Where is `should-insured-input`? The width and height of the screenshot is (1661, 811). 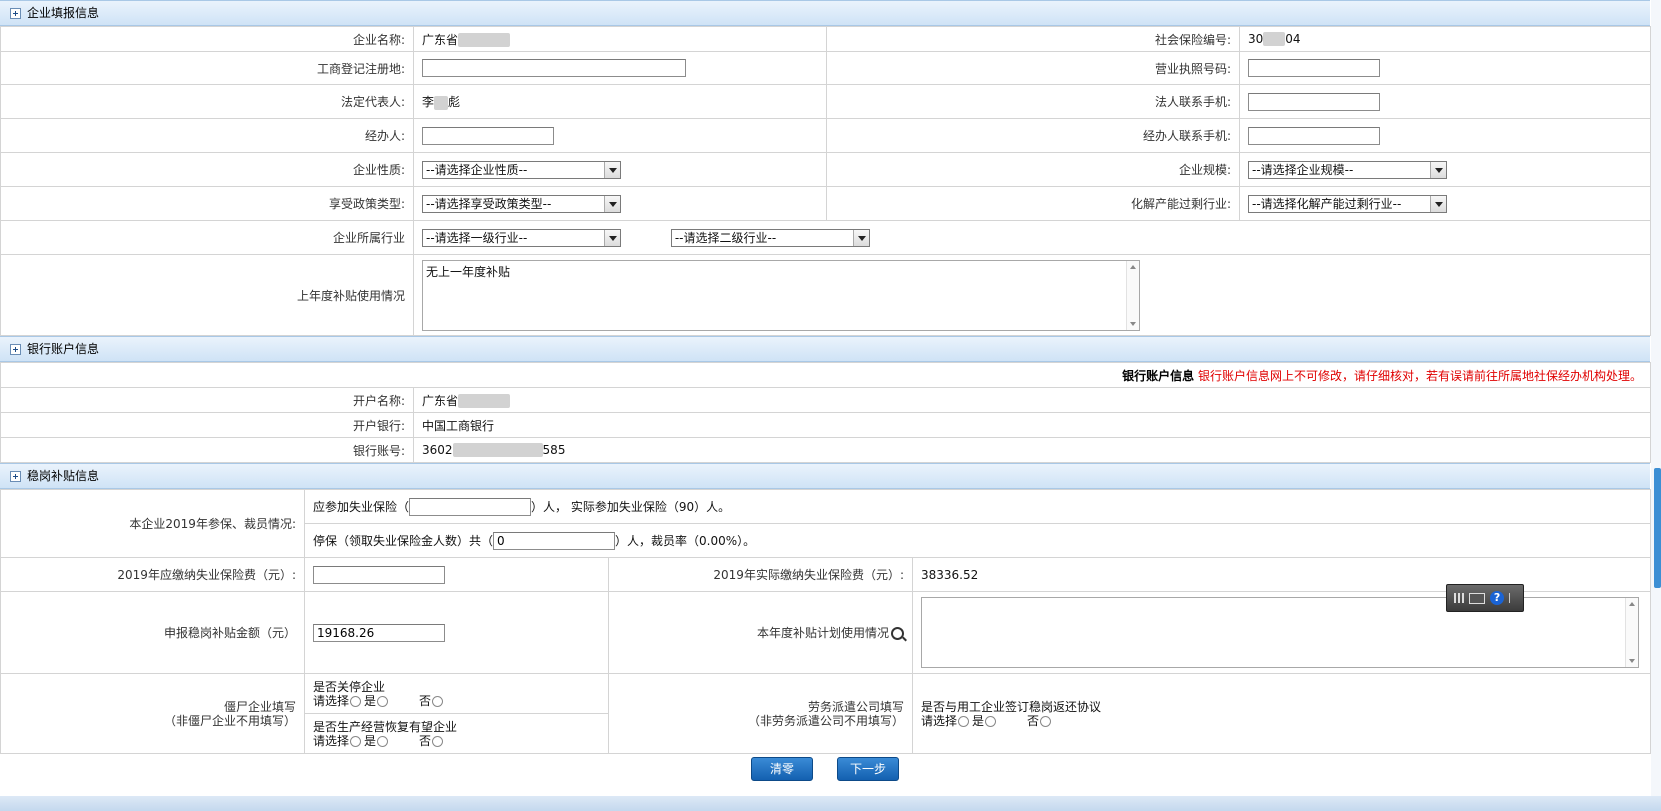
should-insured-input is located at coordinates (470, 506).